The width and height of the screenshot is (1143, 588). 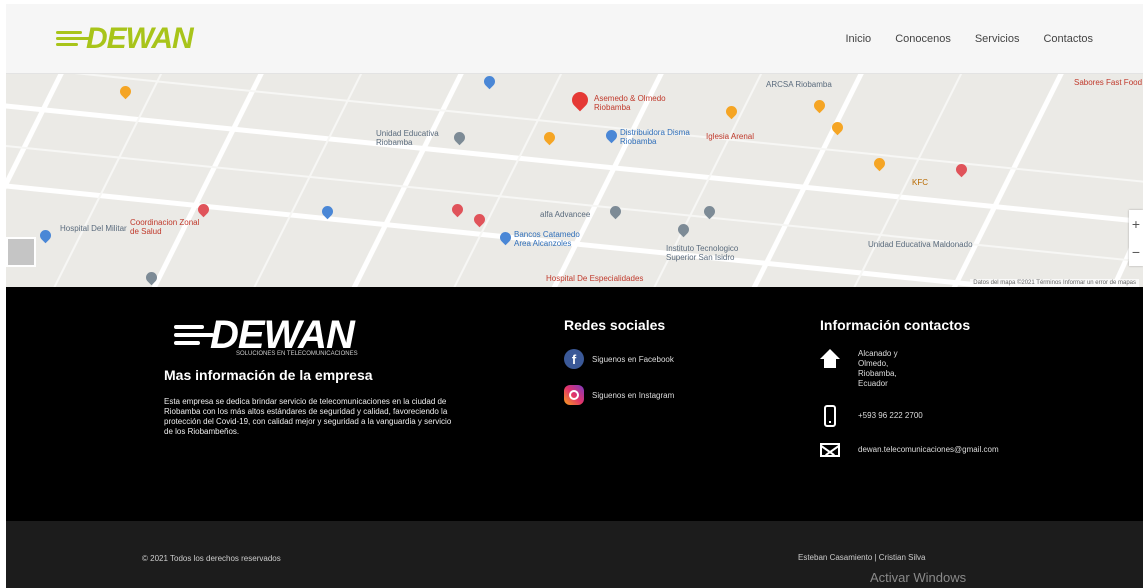 I want to click on map-label: Bancos Catamedo Area Alcanzoles, so click(x=554, y=239).